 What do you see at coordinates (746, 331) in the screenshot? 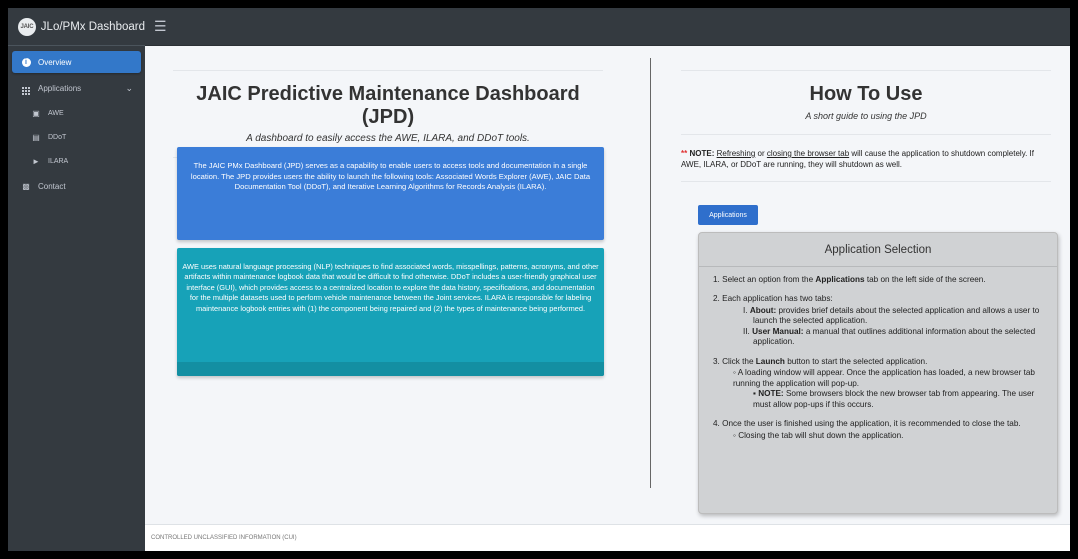
I see `roman-numeral: II.` at bounding box center [746, 331].